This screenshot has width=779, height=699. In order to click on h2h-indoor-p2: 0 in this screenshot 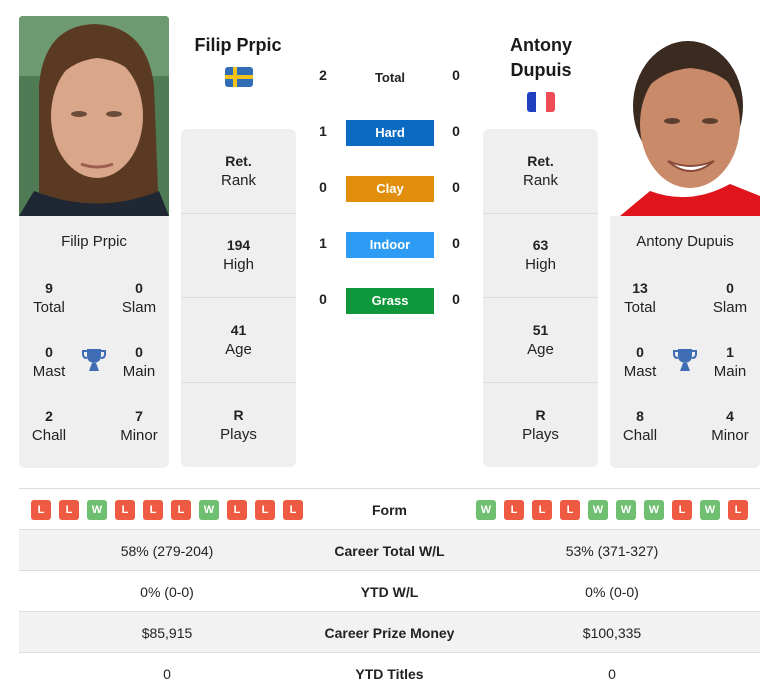, I will do `click(456, 243)`.